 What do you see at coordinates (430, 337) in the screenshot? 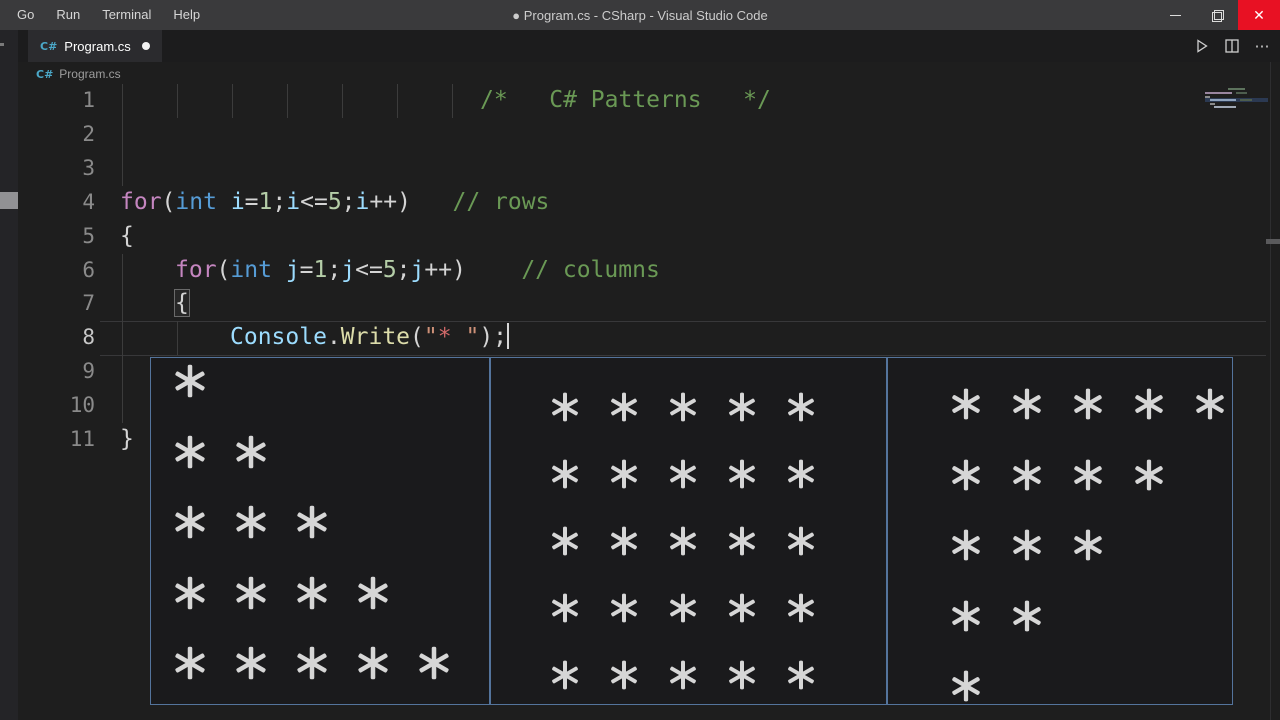
I see `code-token: "` at bounding box center [430, 337].